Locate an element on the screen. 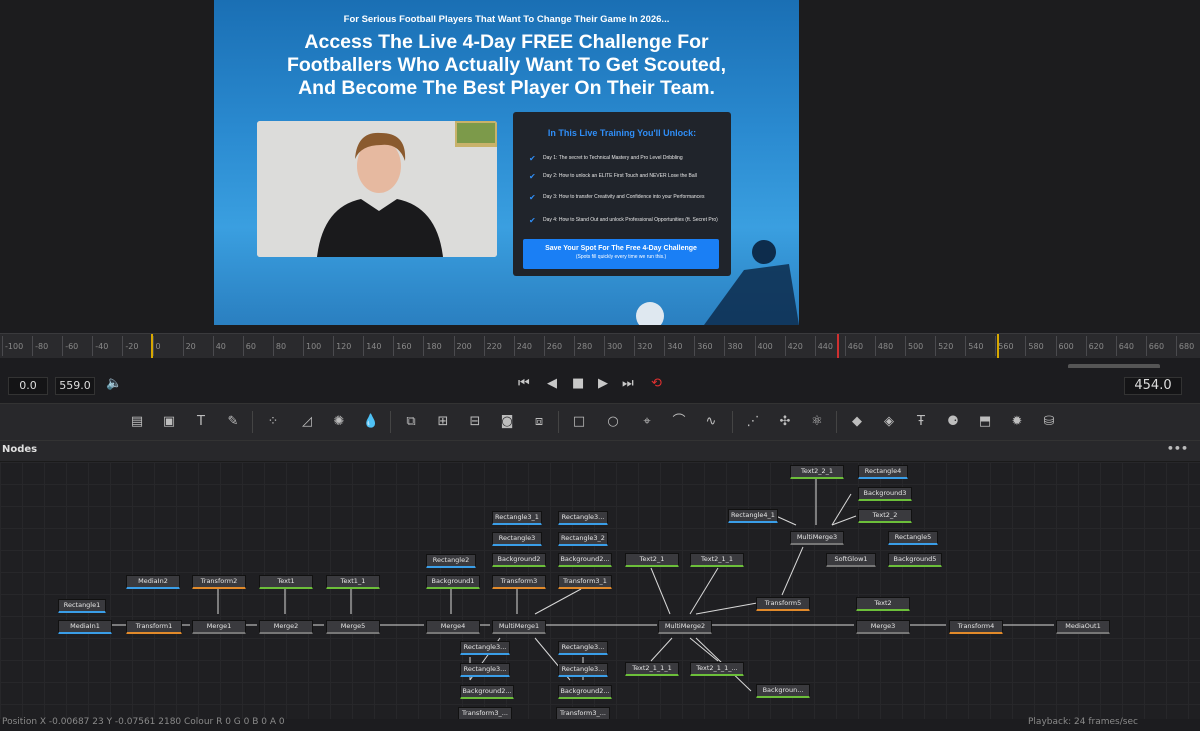  step-back-icon: ◀ is located at coordinates (552, 383).